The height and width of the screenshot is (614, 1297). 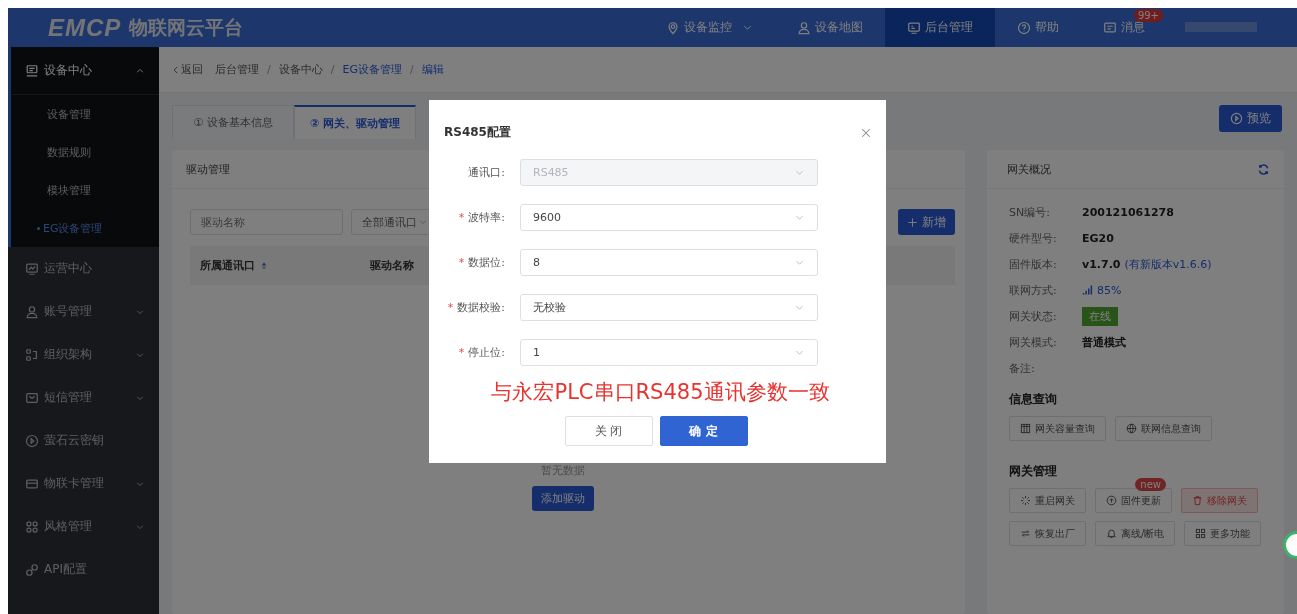 I want to click on nav-item: 后台管理, so click(x=940, y=27).